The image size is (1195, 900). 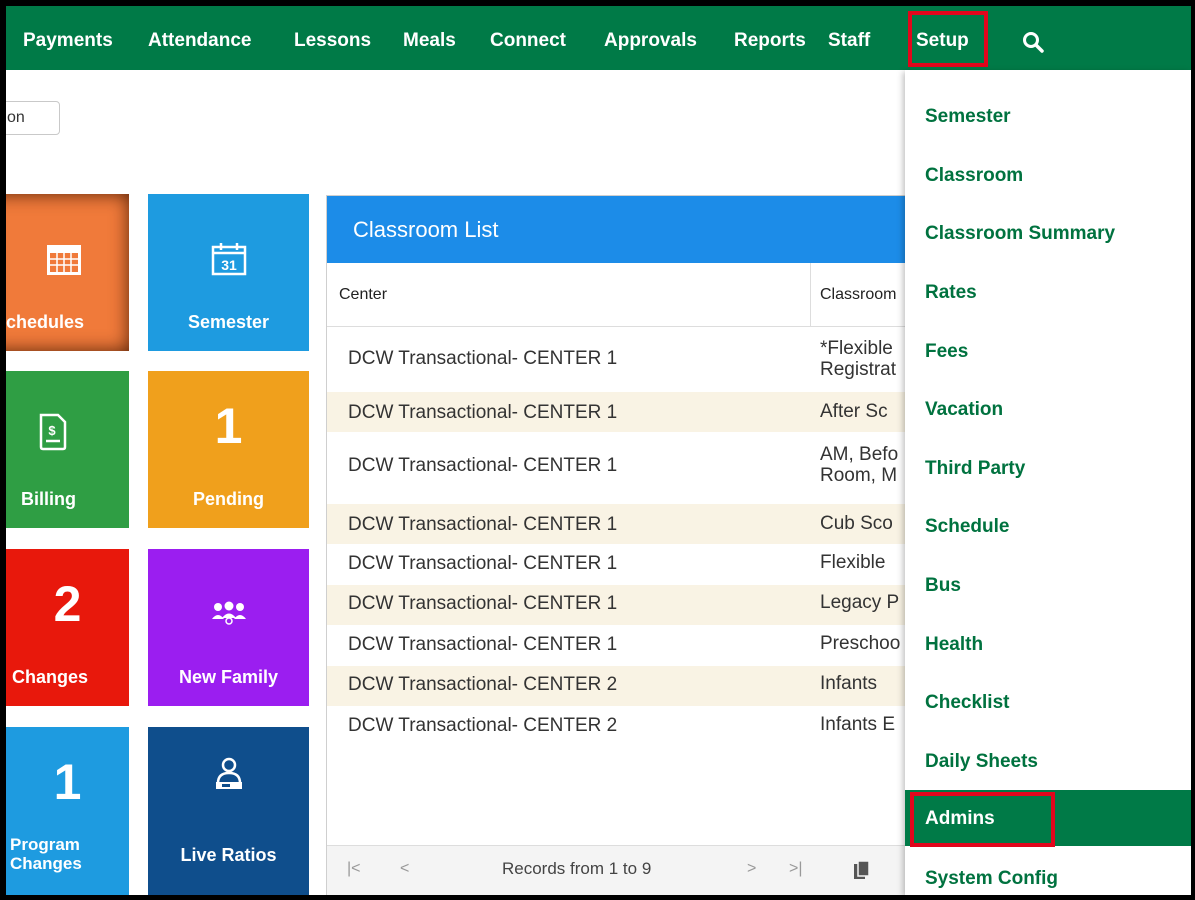 What do you see at coordinates (849, 683) in the screenshot?
I see `row-classroom: Infants` at bounding box center [849, 683].